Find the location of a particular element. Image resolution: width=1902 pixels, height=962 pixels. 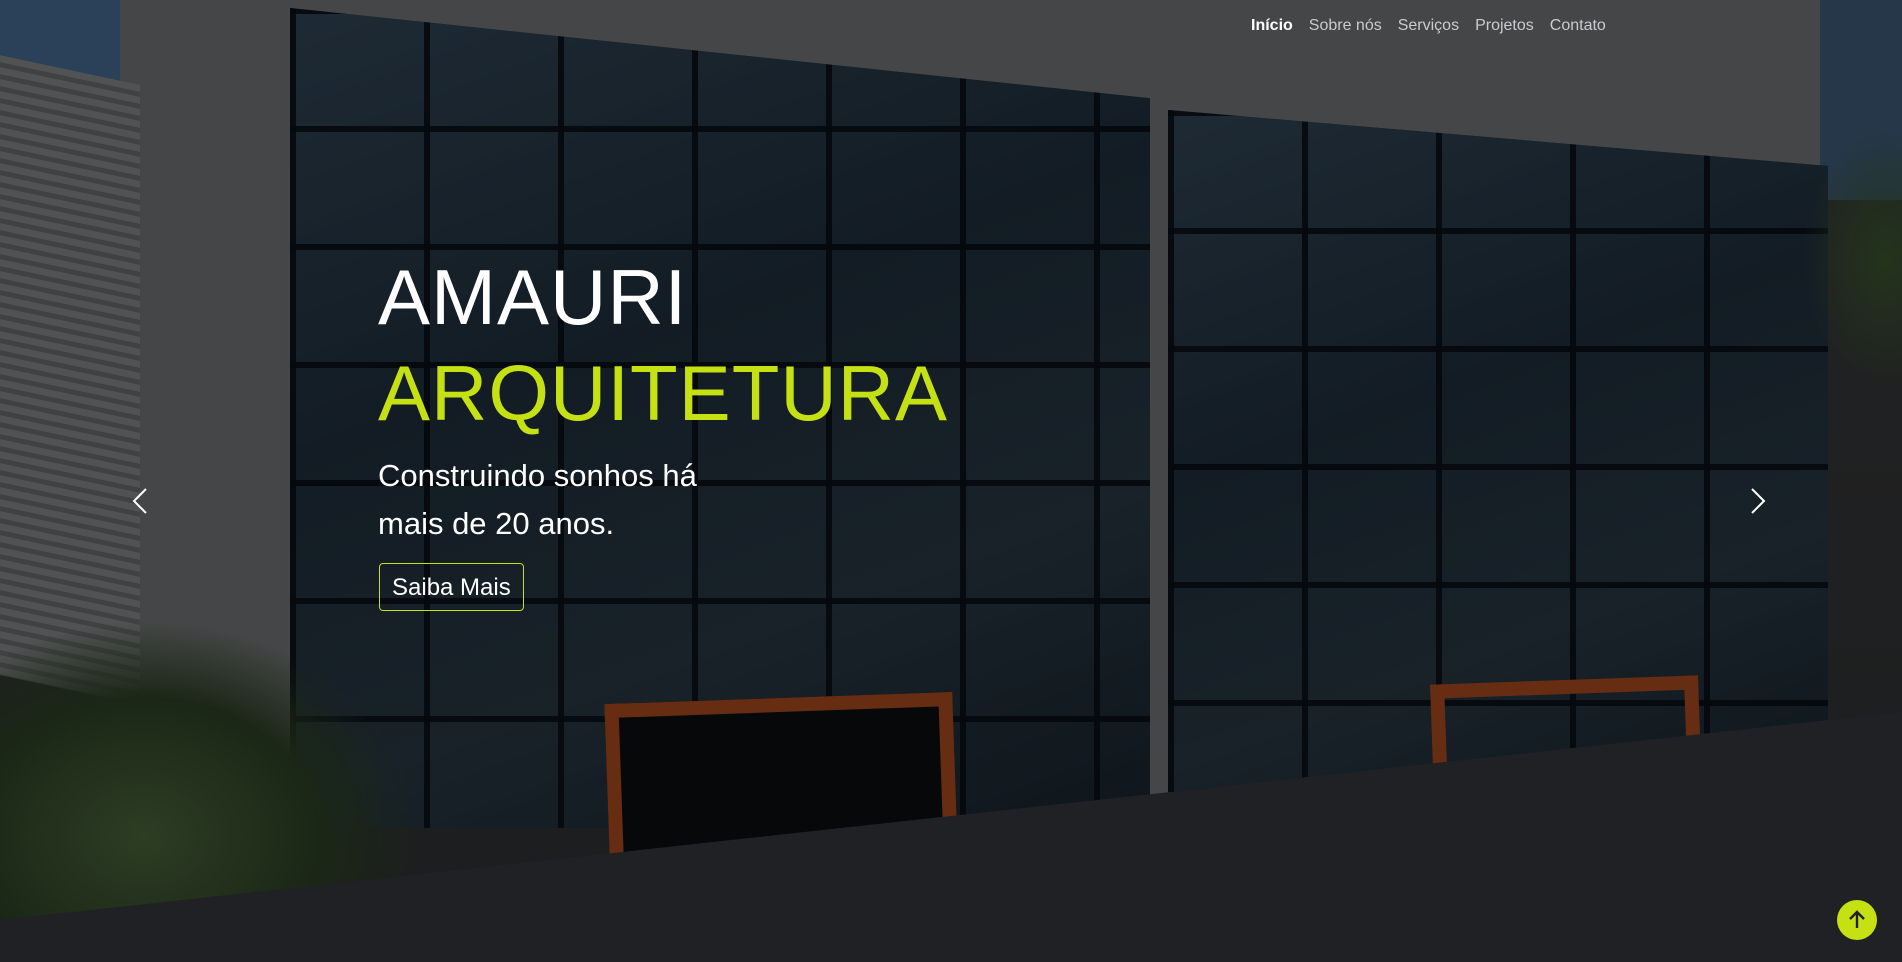

hero-subtitle: Construindo sonhos há mais de 20 anos. is located at coordinates (537, 499).